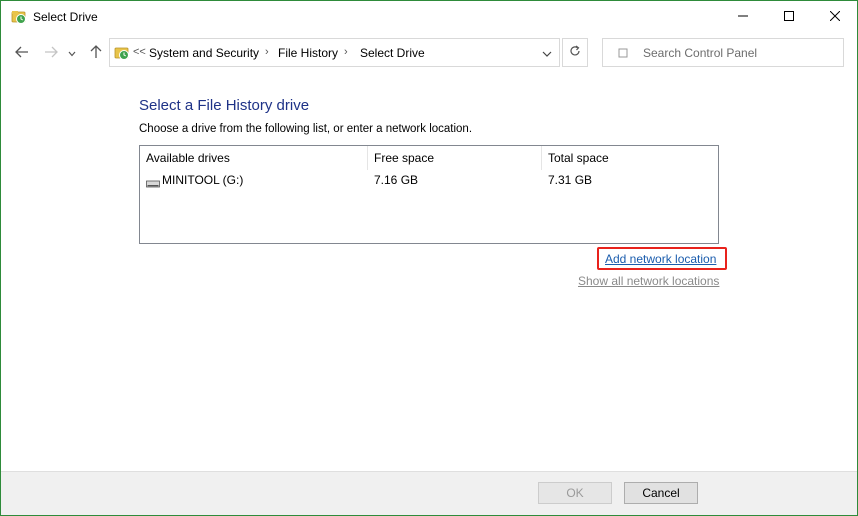 This screenshot has width=858, height=516. I want to click on minimize-button, so click(743, 17).